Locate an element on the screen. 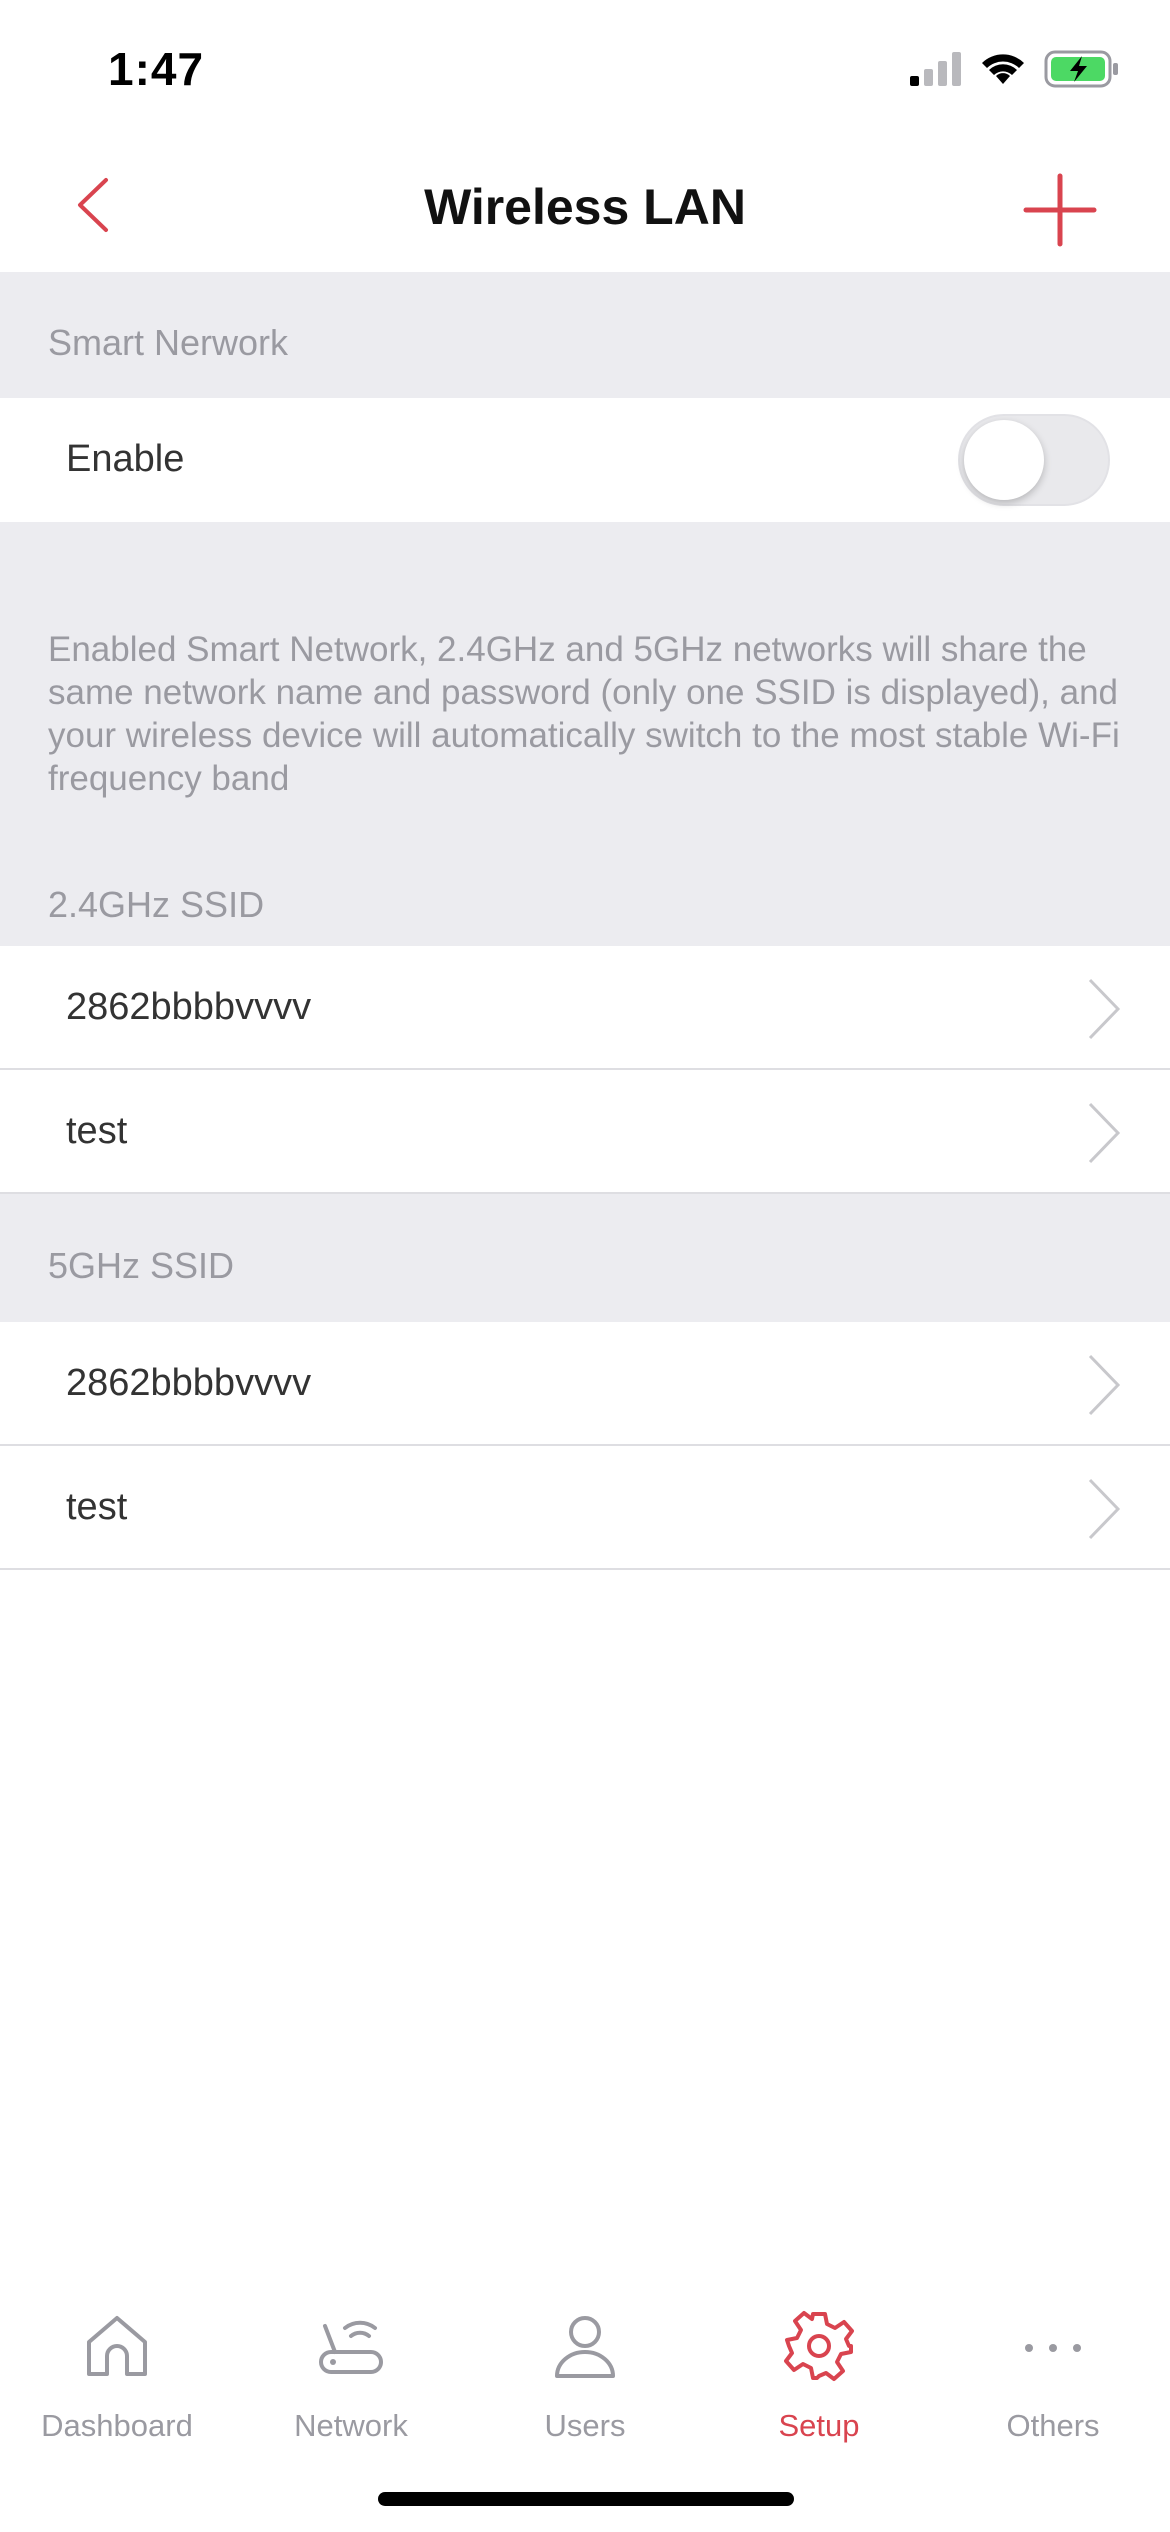 The image size is (1170, 2532). ssid-24-row: 2862bbbbvvvv is located at coordinates (585, 1008).